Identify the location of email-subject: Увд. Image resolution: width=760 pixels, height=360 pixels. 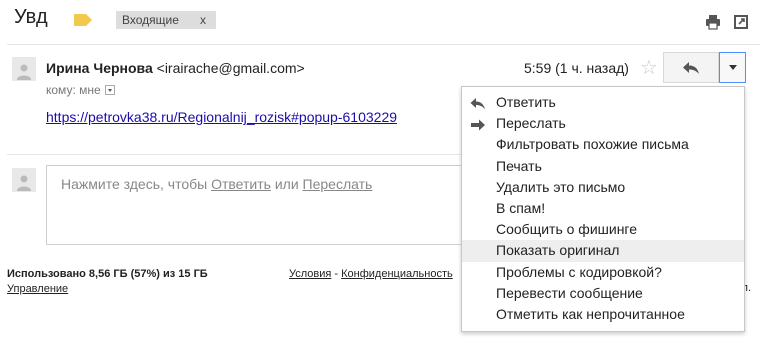
(31, 17).